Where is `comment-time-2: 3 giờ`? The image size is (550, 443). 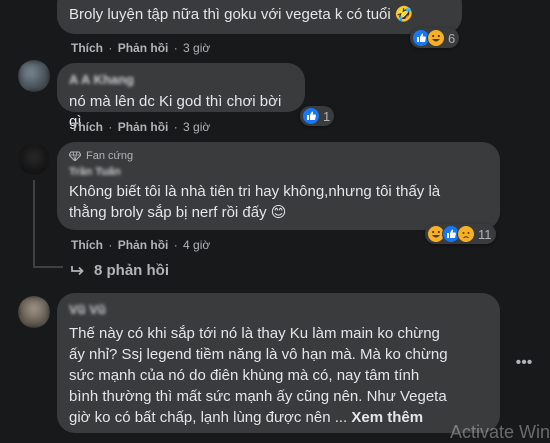 comment-time-2: 3 giờ is located at coordinates (196, 127).